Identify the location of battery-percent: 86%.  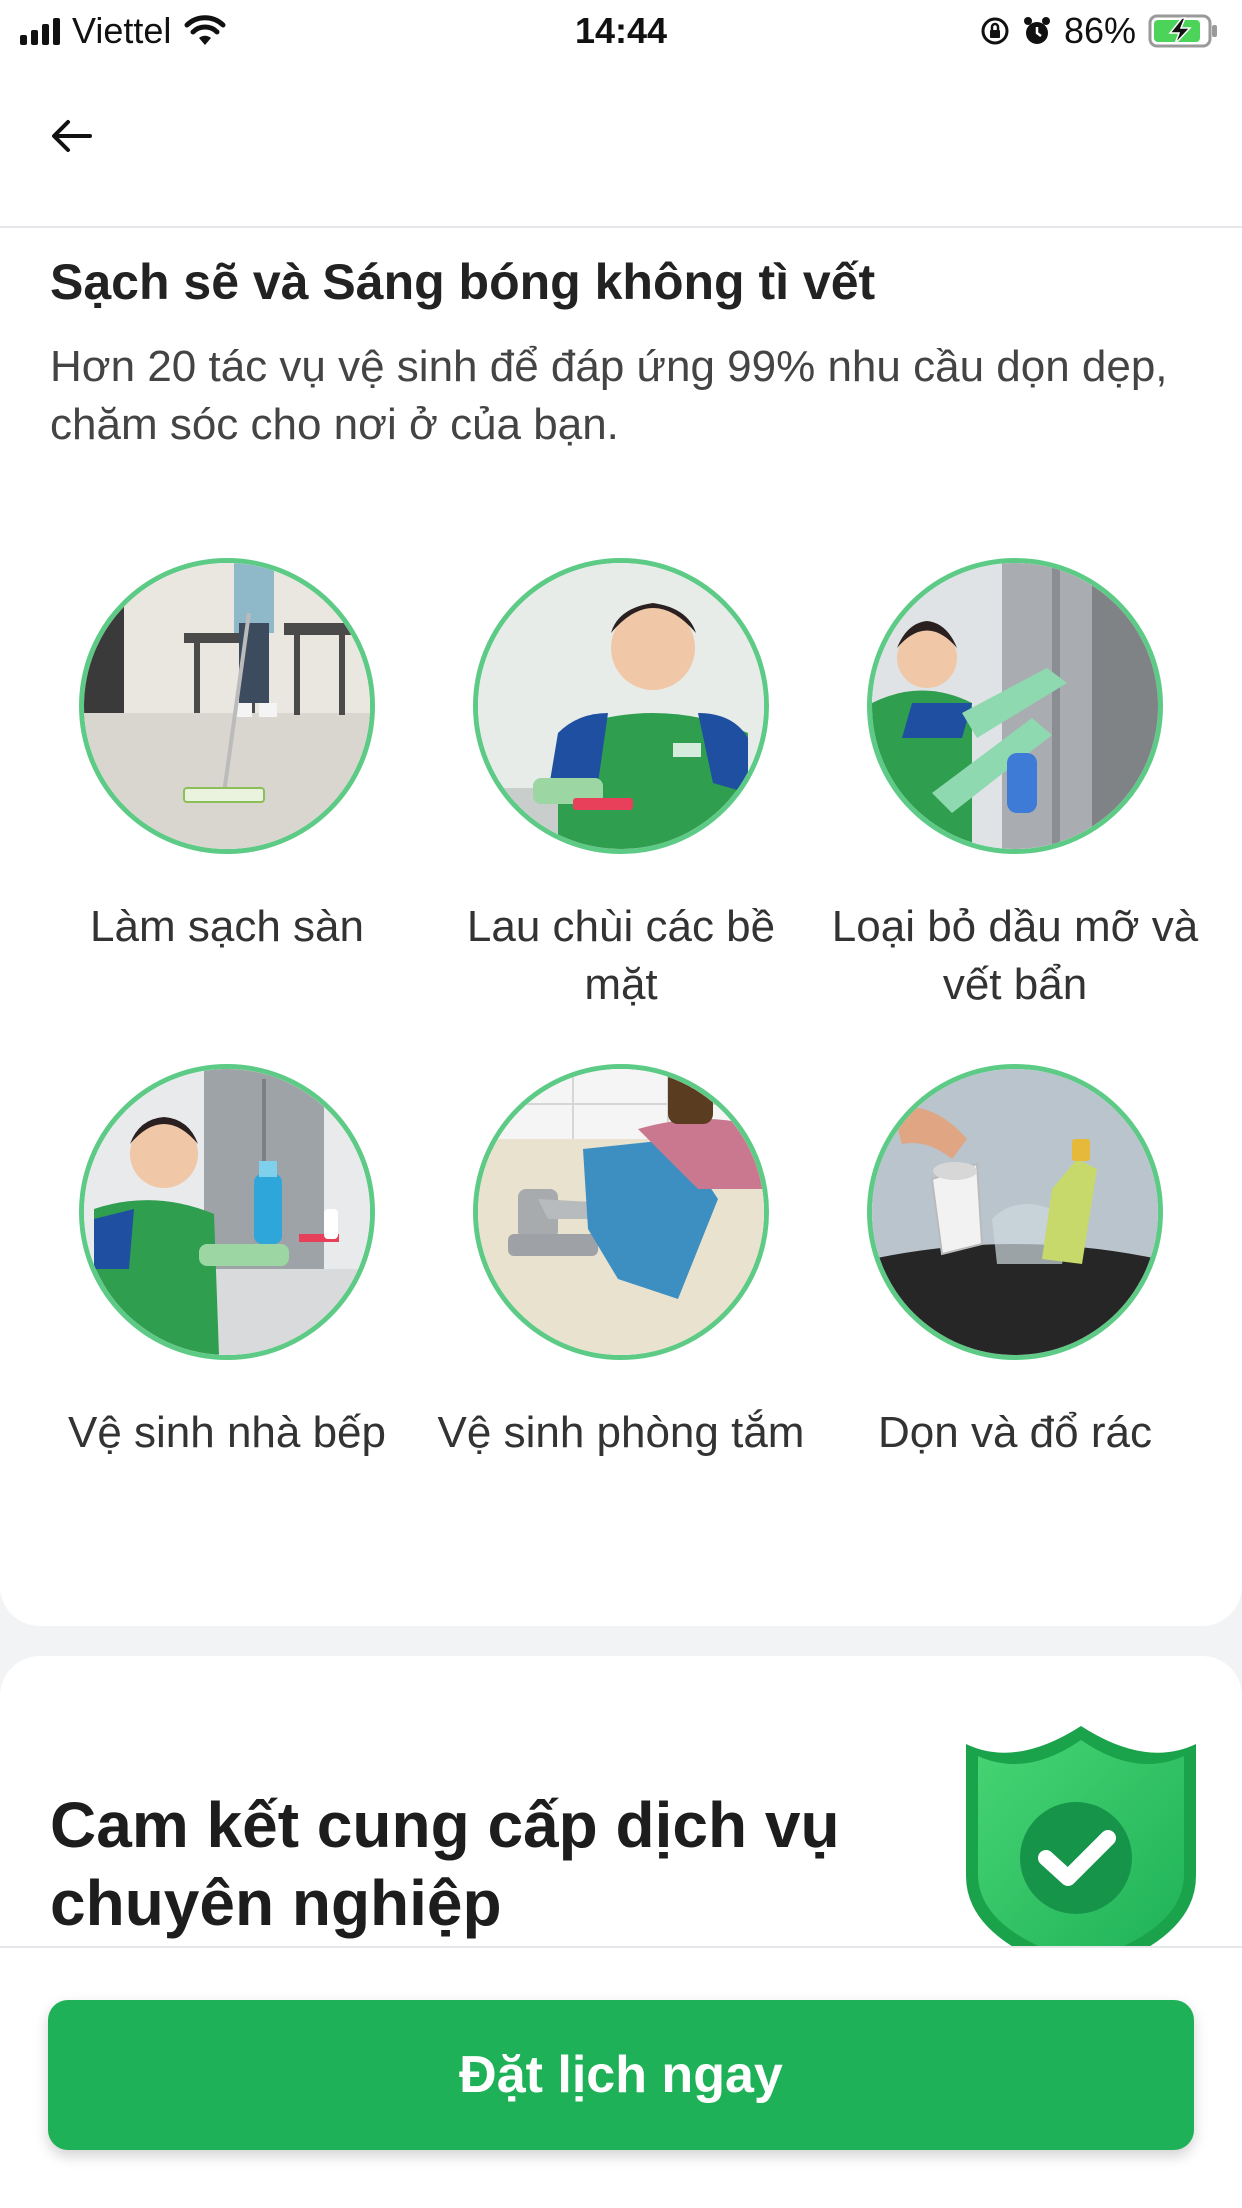
(1099, 30).